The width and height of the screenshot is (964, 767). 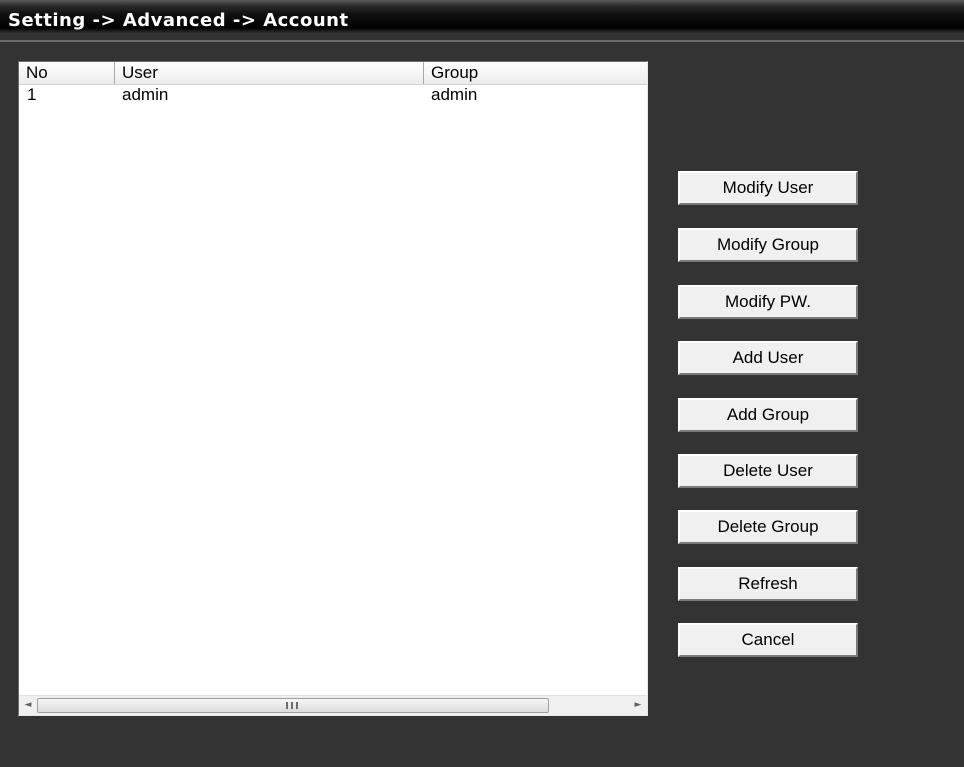 What do you see at coordinates (768, 302) in the screenshot?
I see `modify-pw-button: Modify PW.` at bounding box center [768, 302].